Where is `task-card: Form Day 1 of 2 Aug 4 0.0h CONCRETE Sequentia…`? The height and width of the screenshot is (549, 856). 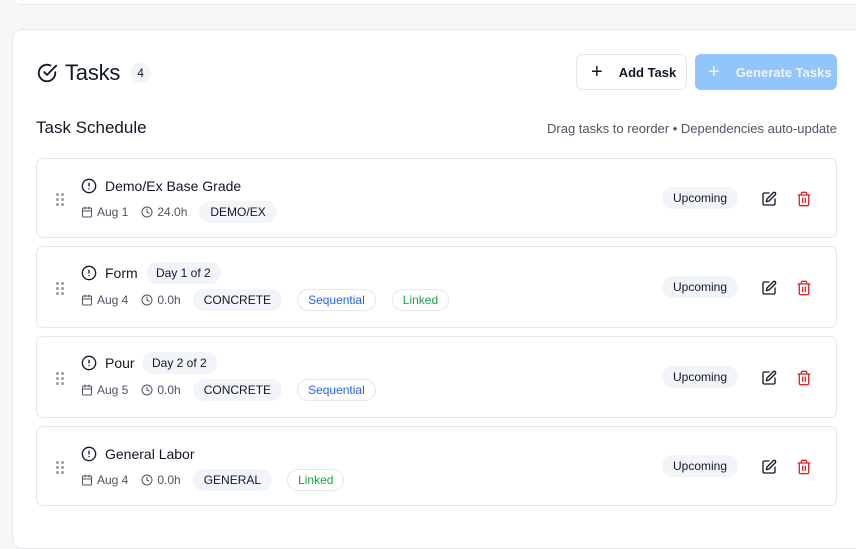 task-card: Form Day 1 of 2 Aug 4 0.0h CONCRETE Sequentia… is located at coordinates (436, 287).